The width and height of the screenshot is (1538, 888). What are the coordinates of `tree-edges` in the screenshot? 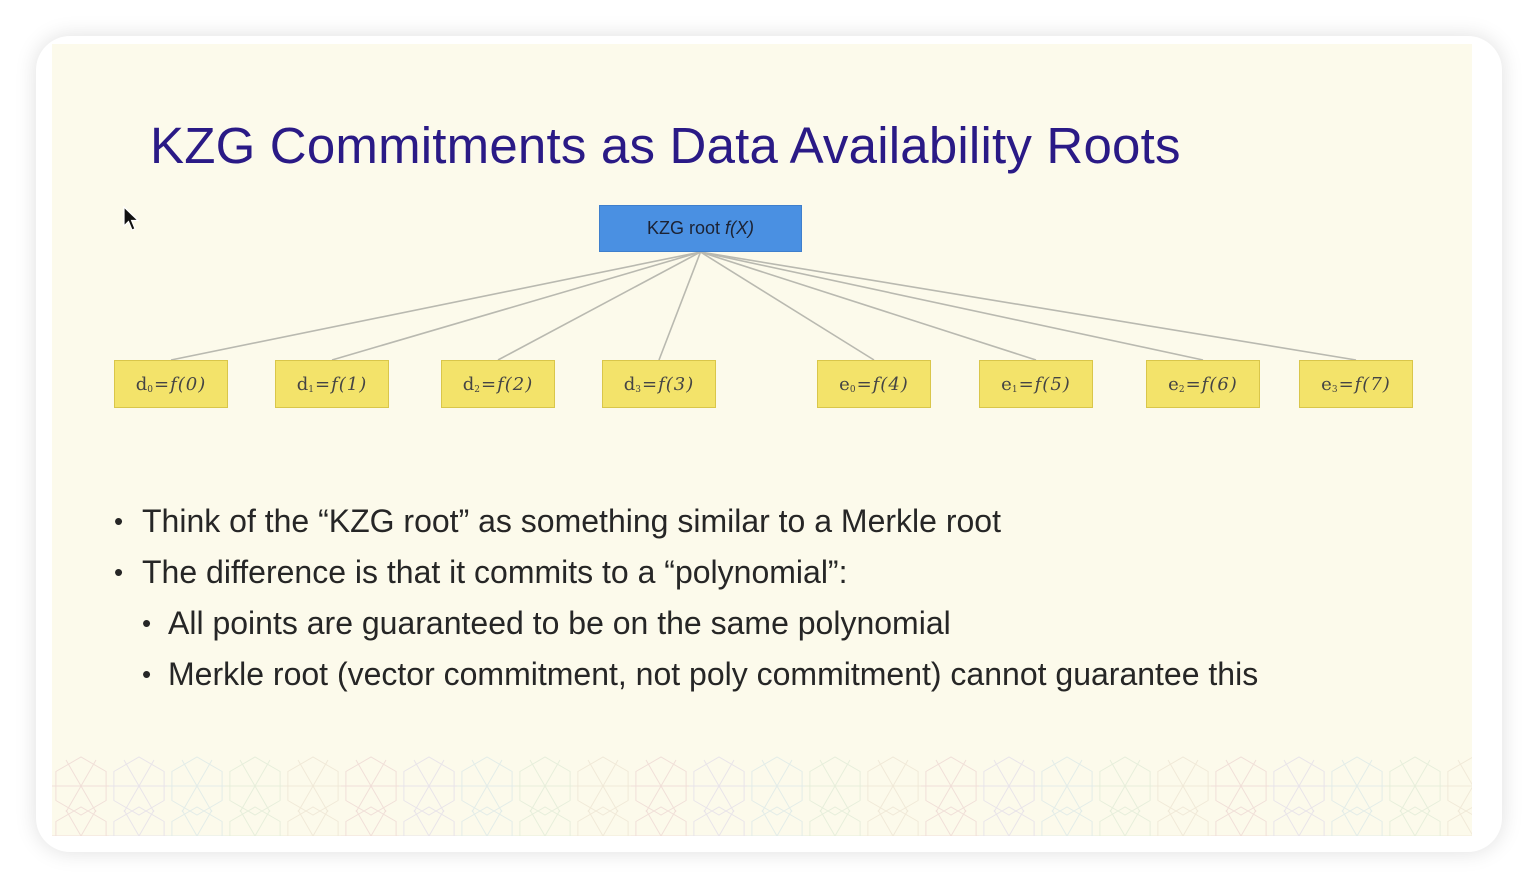 It's located at (763, 306).